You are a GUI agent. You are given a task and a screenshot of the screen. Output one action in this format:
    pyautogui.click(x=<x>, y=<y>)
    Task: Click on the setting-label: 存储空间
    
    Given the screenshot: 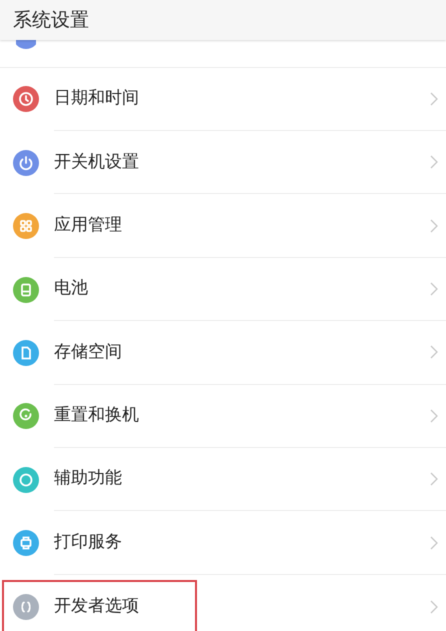 What is the action you would take?
    pyautogui.click(x=242, y=353)
    